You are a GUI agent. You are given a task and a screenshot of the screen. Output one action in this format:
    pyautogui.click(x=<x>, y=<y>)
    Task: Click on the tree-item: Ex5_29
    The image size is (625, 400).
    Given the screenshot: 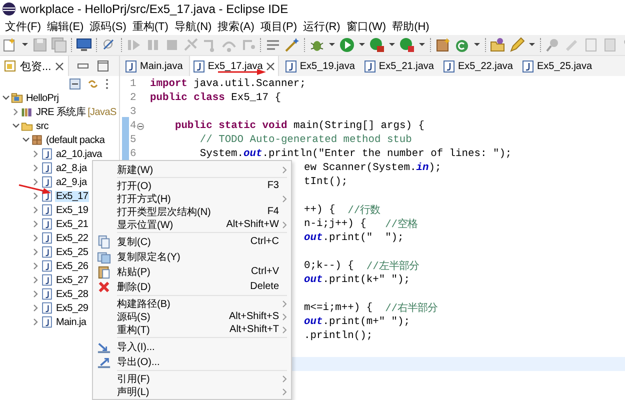 What is the action you would take?
    pyautogui.click(x=72, y=308)
    